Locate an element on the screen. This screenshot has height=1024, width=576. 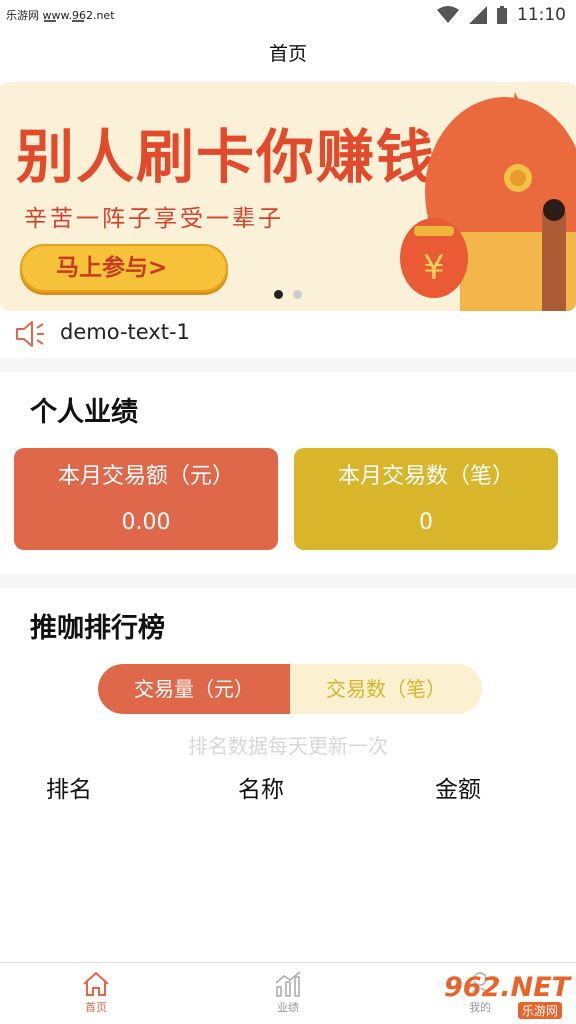
monthly-amount-value: 0.00 is located at coordinates (146, 522).